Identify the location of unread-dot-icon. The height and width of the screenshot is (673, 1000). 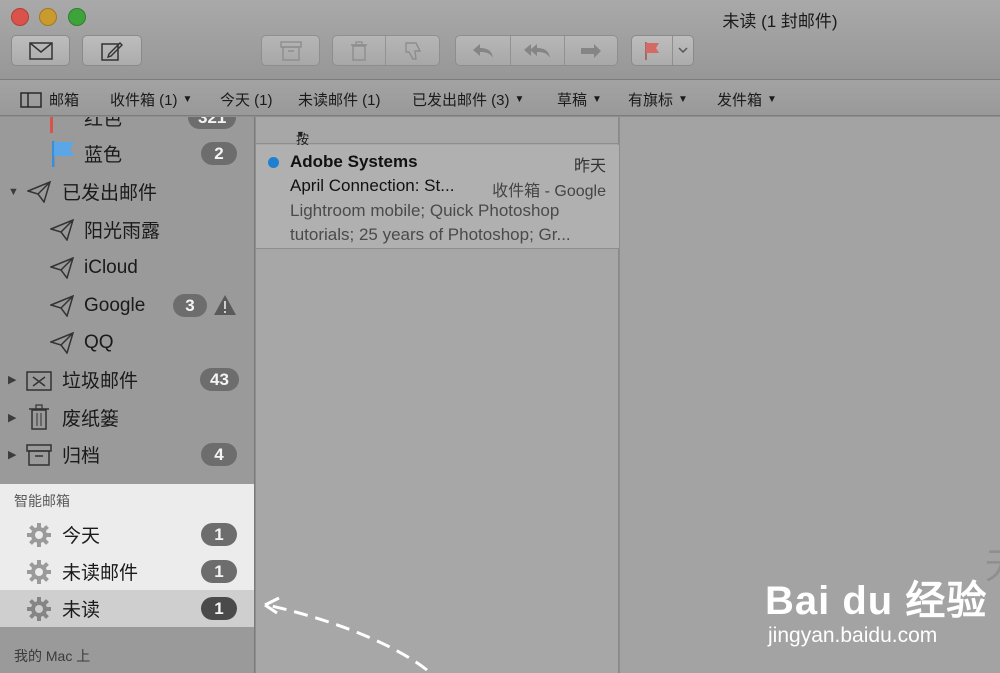
(273, 162).